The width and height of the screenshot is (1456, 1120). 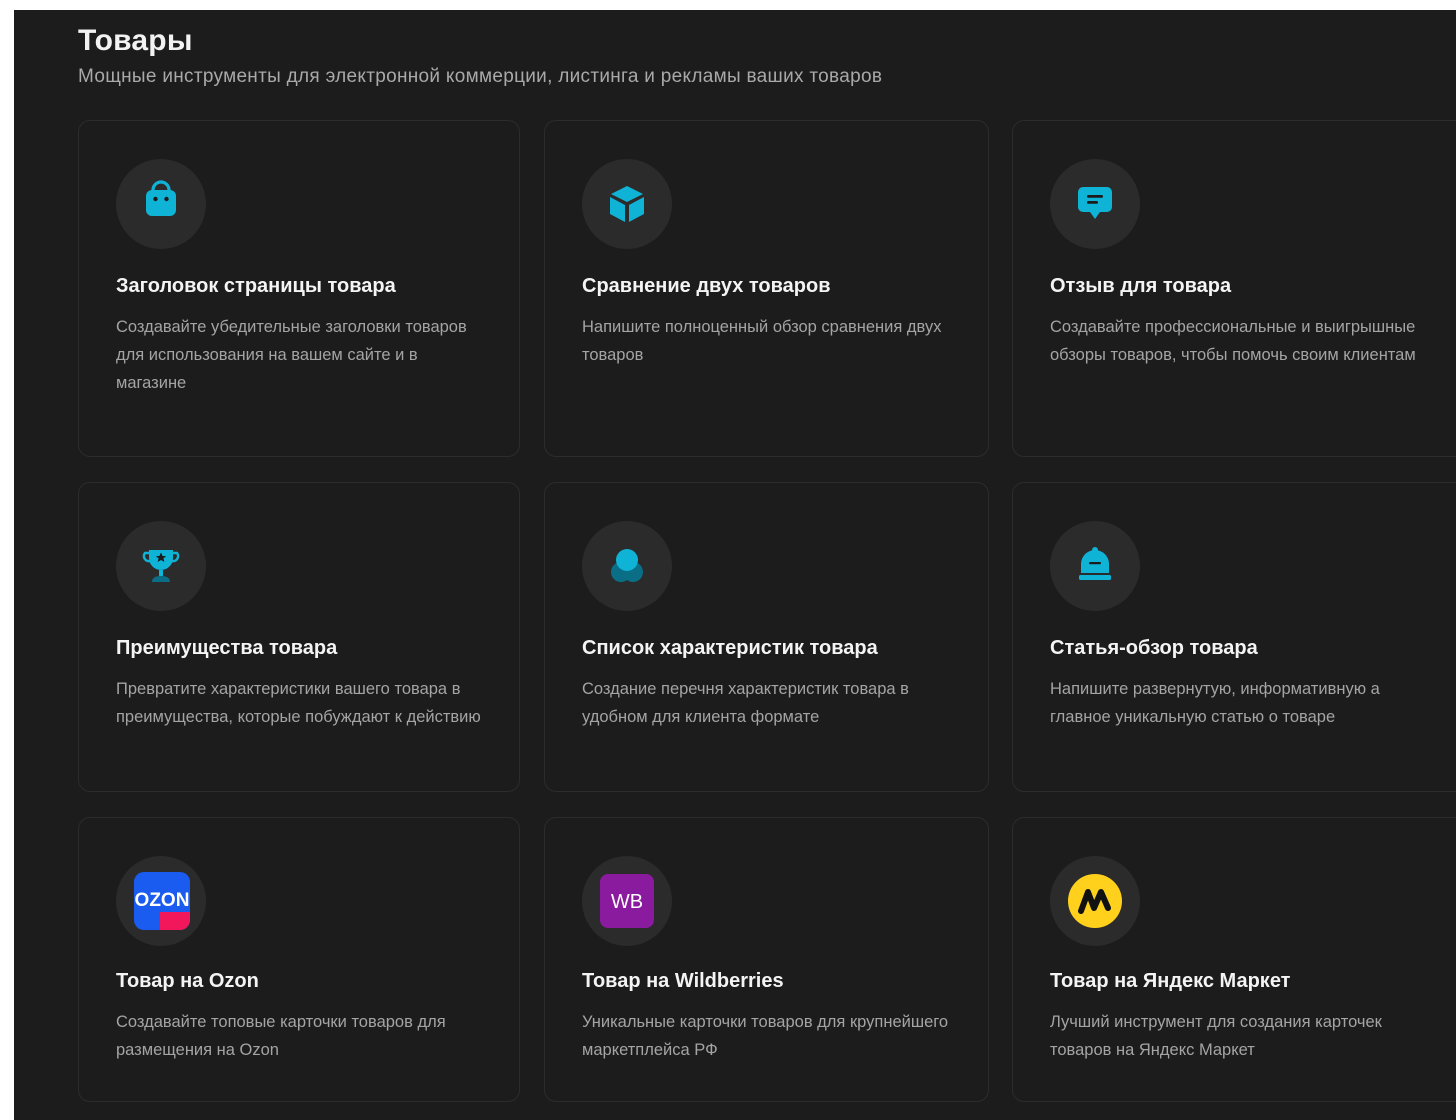 What do you see at coordinates (627, 204) in the screenshot?
I see `cube-icon` at bounding box center [627, 204].